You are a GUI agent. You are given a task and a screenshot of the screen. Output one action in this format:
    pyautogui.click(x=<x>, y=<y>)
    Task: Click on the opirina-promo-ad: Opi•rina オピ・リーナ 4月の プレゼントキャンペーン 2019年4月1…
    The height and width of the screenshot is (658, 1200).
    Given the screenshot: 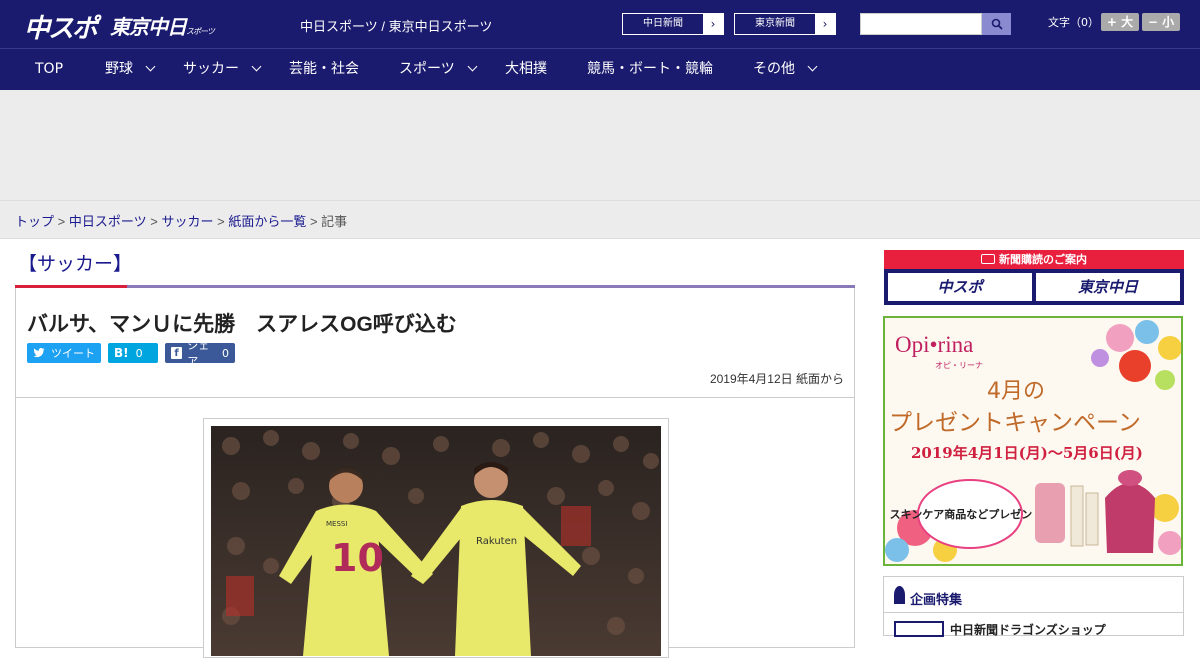 What is the action you would take?
    pyautogui.click(x=1033, y=441)
    